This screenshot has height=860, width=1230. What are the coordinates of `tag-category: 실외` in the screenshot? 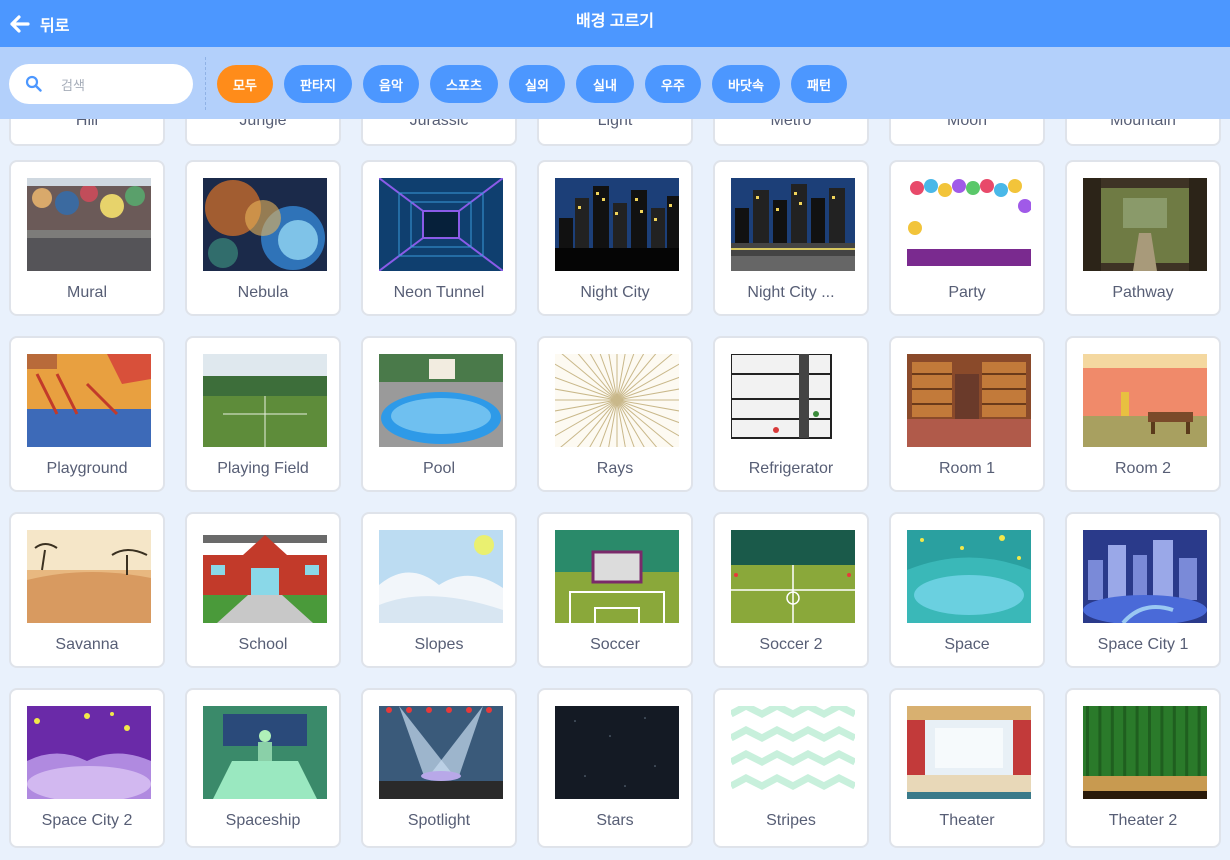 It's located at (537, 84).